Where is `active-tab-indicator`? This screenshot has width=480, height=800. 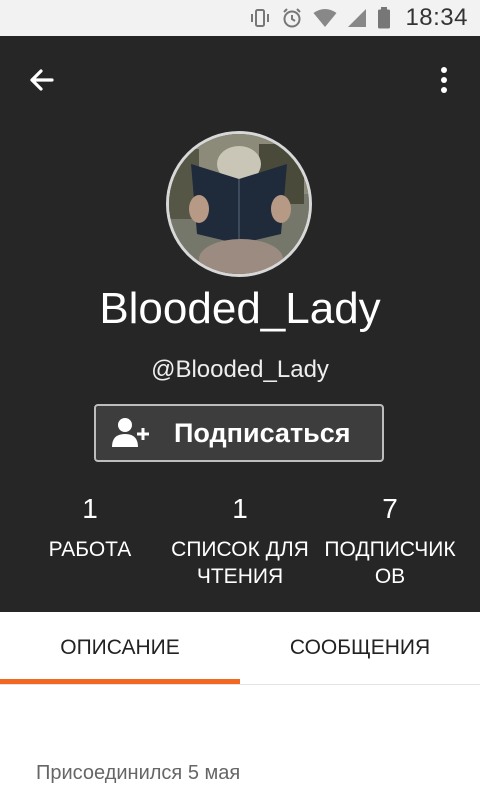 active-tab-indicator is located at coordinates (120, 681).